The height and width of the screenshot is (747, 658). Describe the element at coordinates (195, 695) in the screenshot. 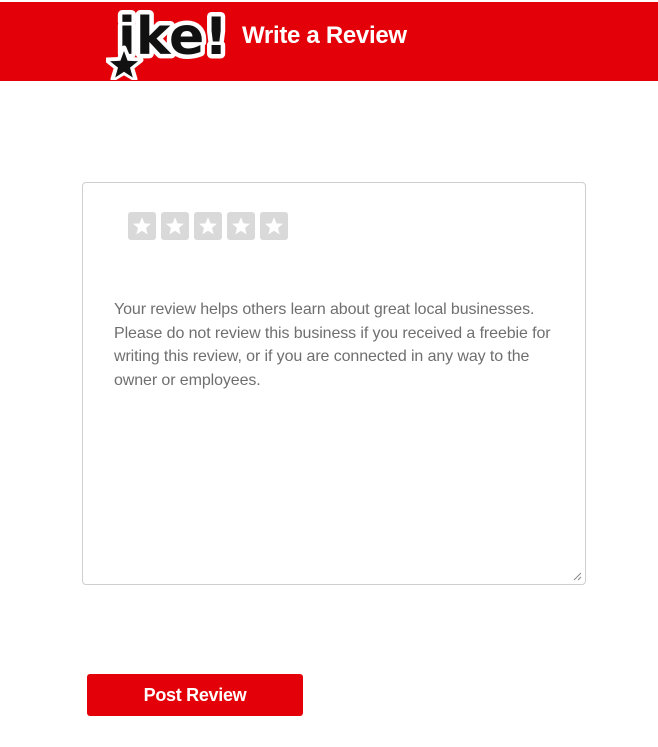

I see `post-review-button: Post Review` at that location.